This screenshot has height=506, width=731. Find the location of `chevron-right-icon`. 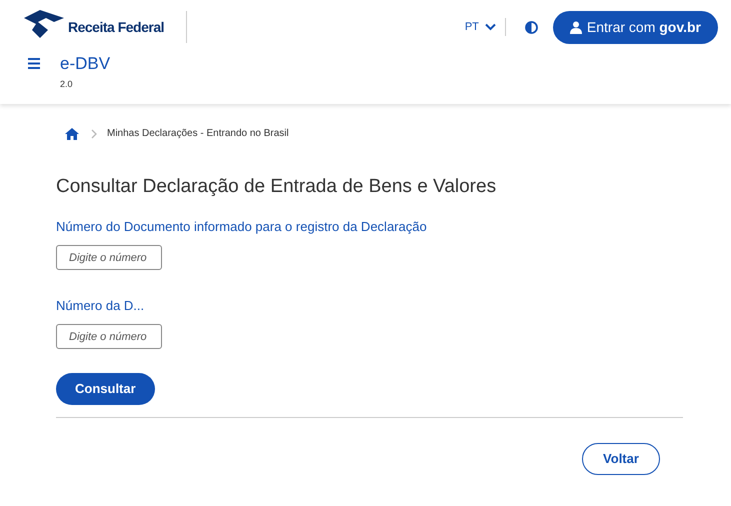

chevron-right-icon is located at coordinates (94, 133).